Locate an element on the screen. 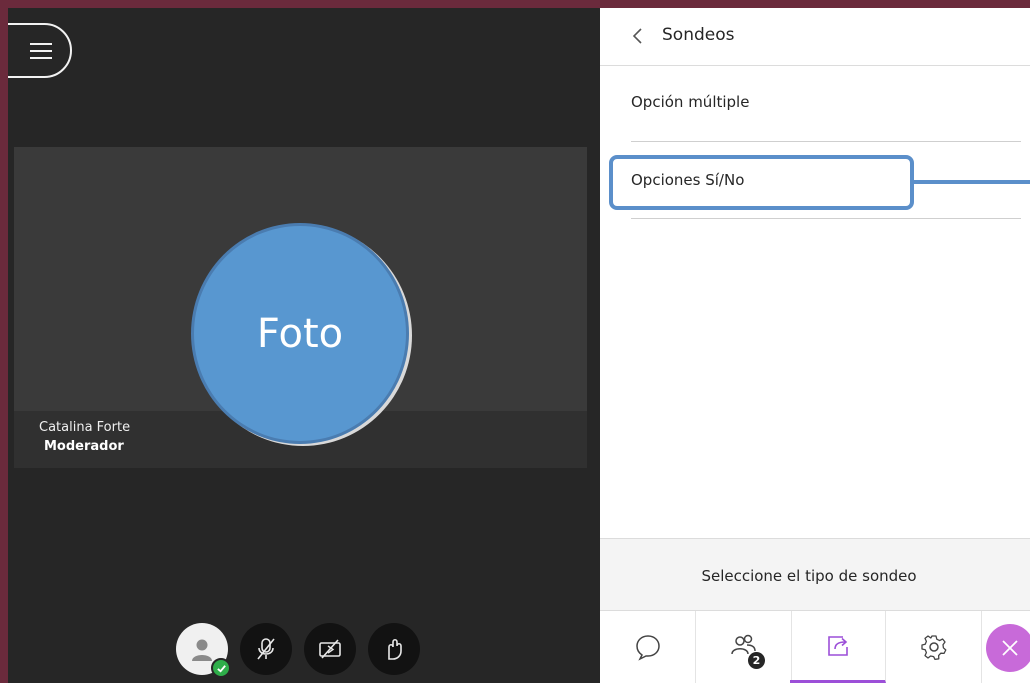  status-connected-icon is located at coordinates (221, 668).